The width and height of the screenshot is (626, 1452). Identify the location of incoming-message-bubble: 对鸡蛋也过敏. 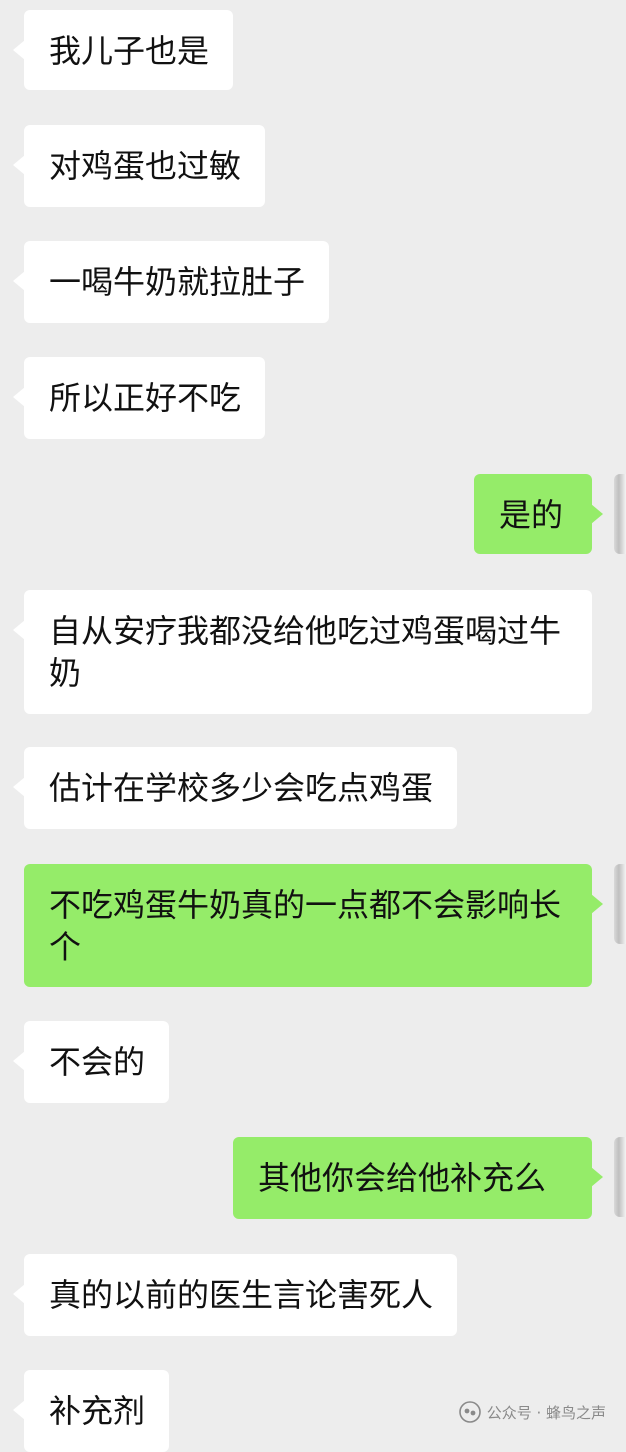
(139, 166).